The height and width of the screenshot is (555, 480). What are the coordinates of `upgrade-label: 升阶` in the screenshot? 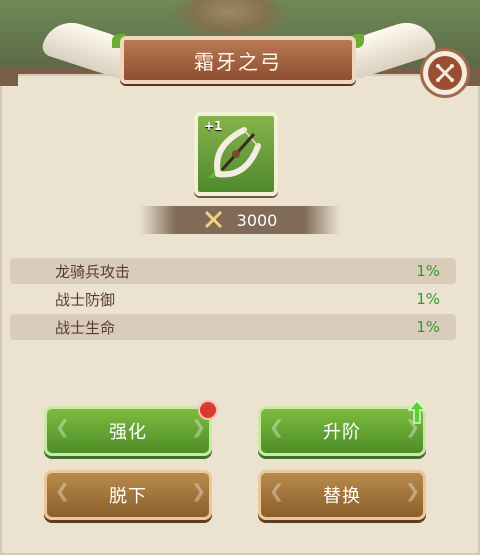 It's located at (342, 432).